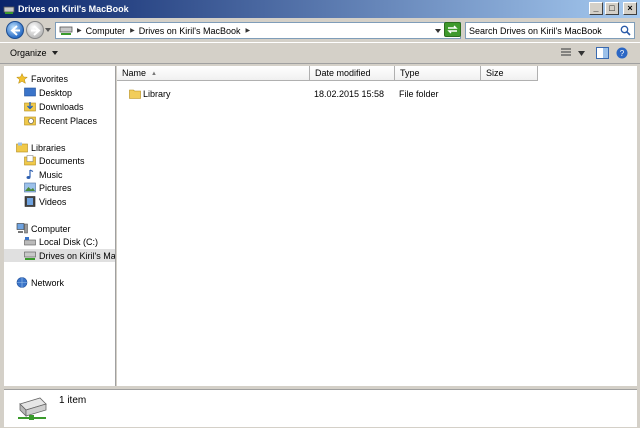 This screenshot has width=640, height=428. I want to click on recent-places-icon, so click(30, 121).